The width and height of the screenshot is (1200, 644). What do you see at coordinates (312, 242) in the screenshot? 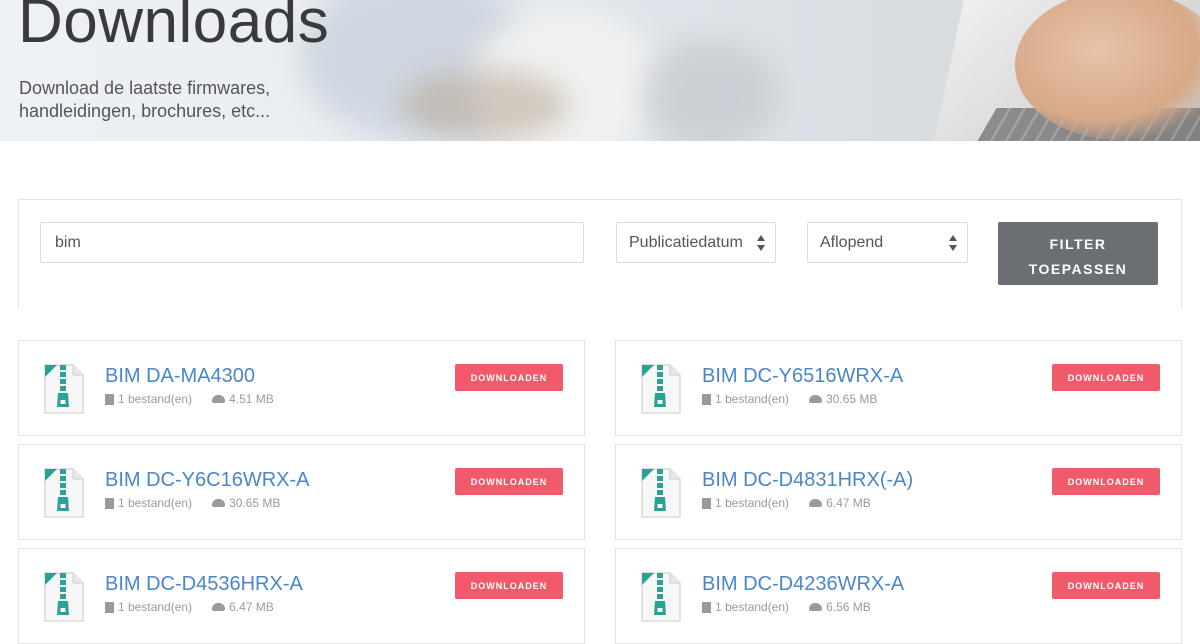
I see `search-input` at bounding box center [312, 242].